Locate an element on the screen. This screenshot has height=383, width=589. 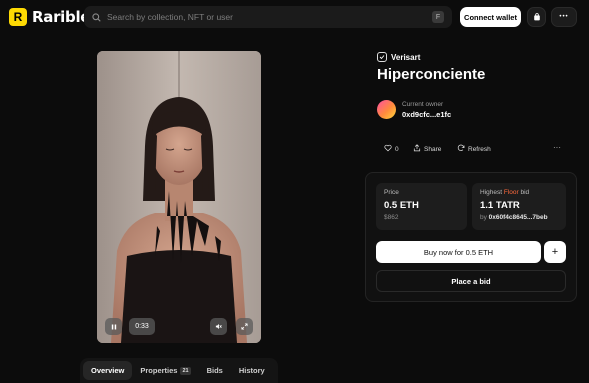
item-tabs: Overview Properties 21 Bids History is located at coordinates (179, 370).